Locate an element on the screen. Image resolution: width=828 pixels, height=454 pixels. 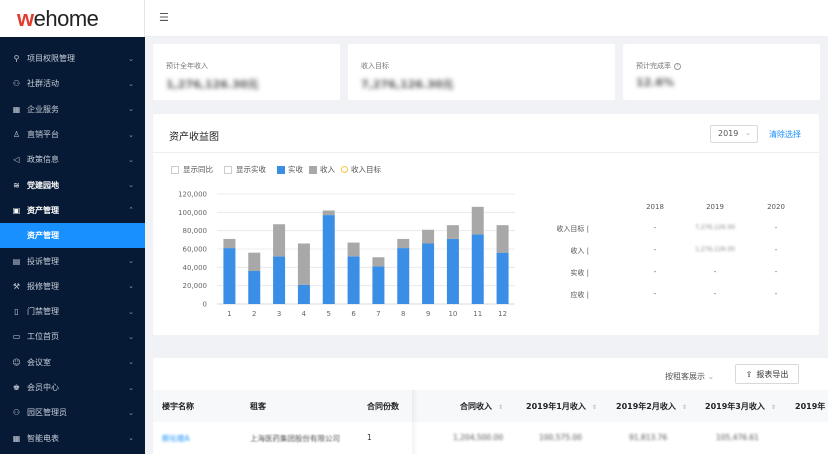
sidebar-item-label: 投诉管理 is located at coordinates (43, 261).